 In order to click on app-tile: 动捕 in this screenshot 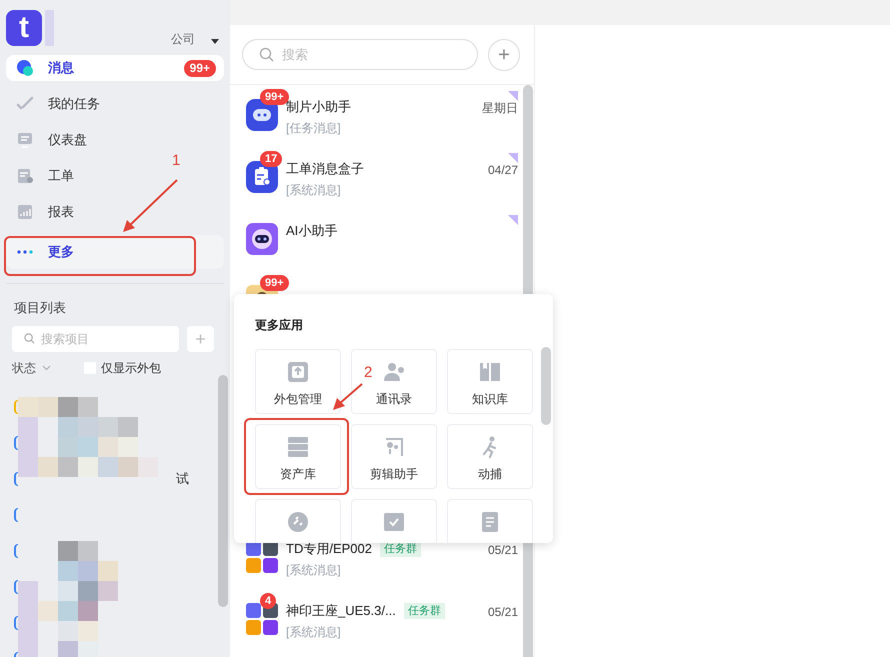, I will do `click(490, 456)`.